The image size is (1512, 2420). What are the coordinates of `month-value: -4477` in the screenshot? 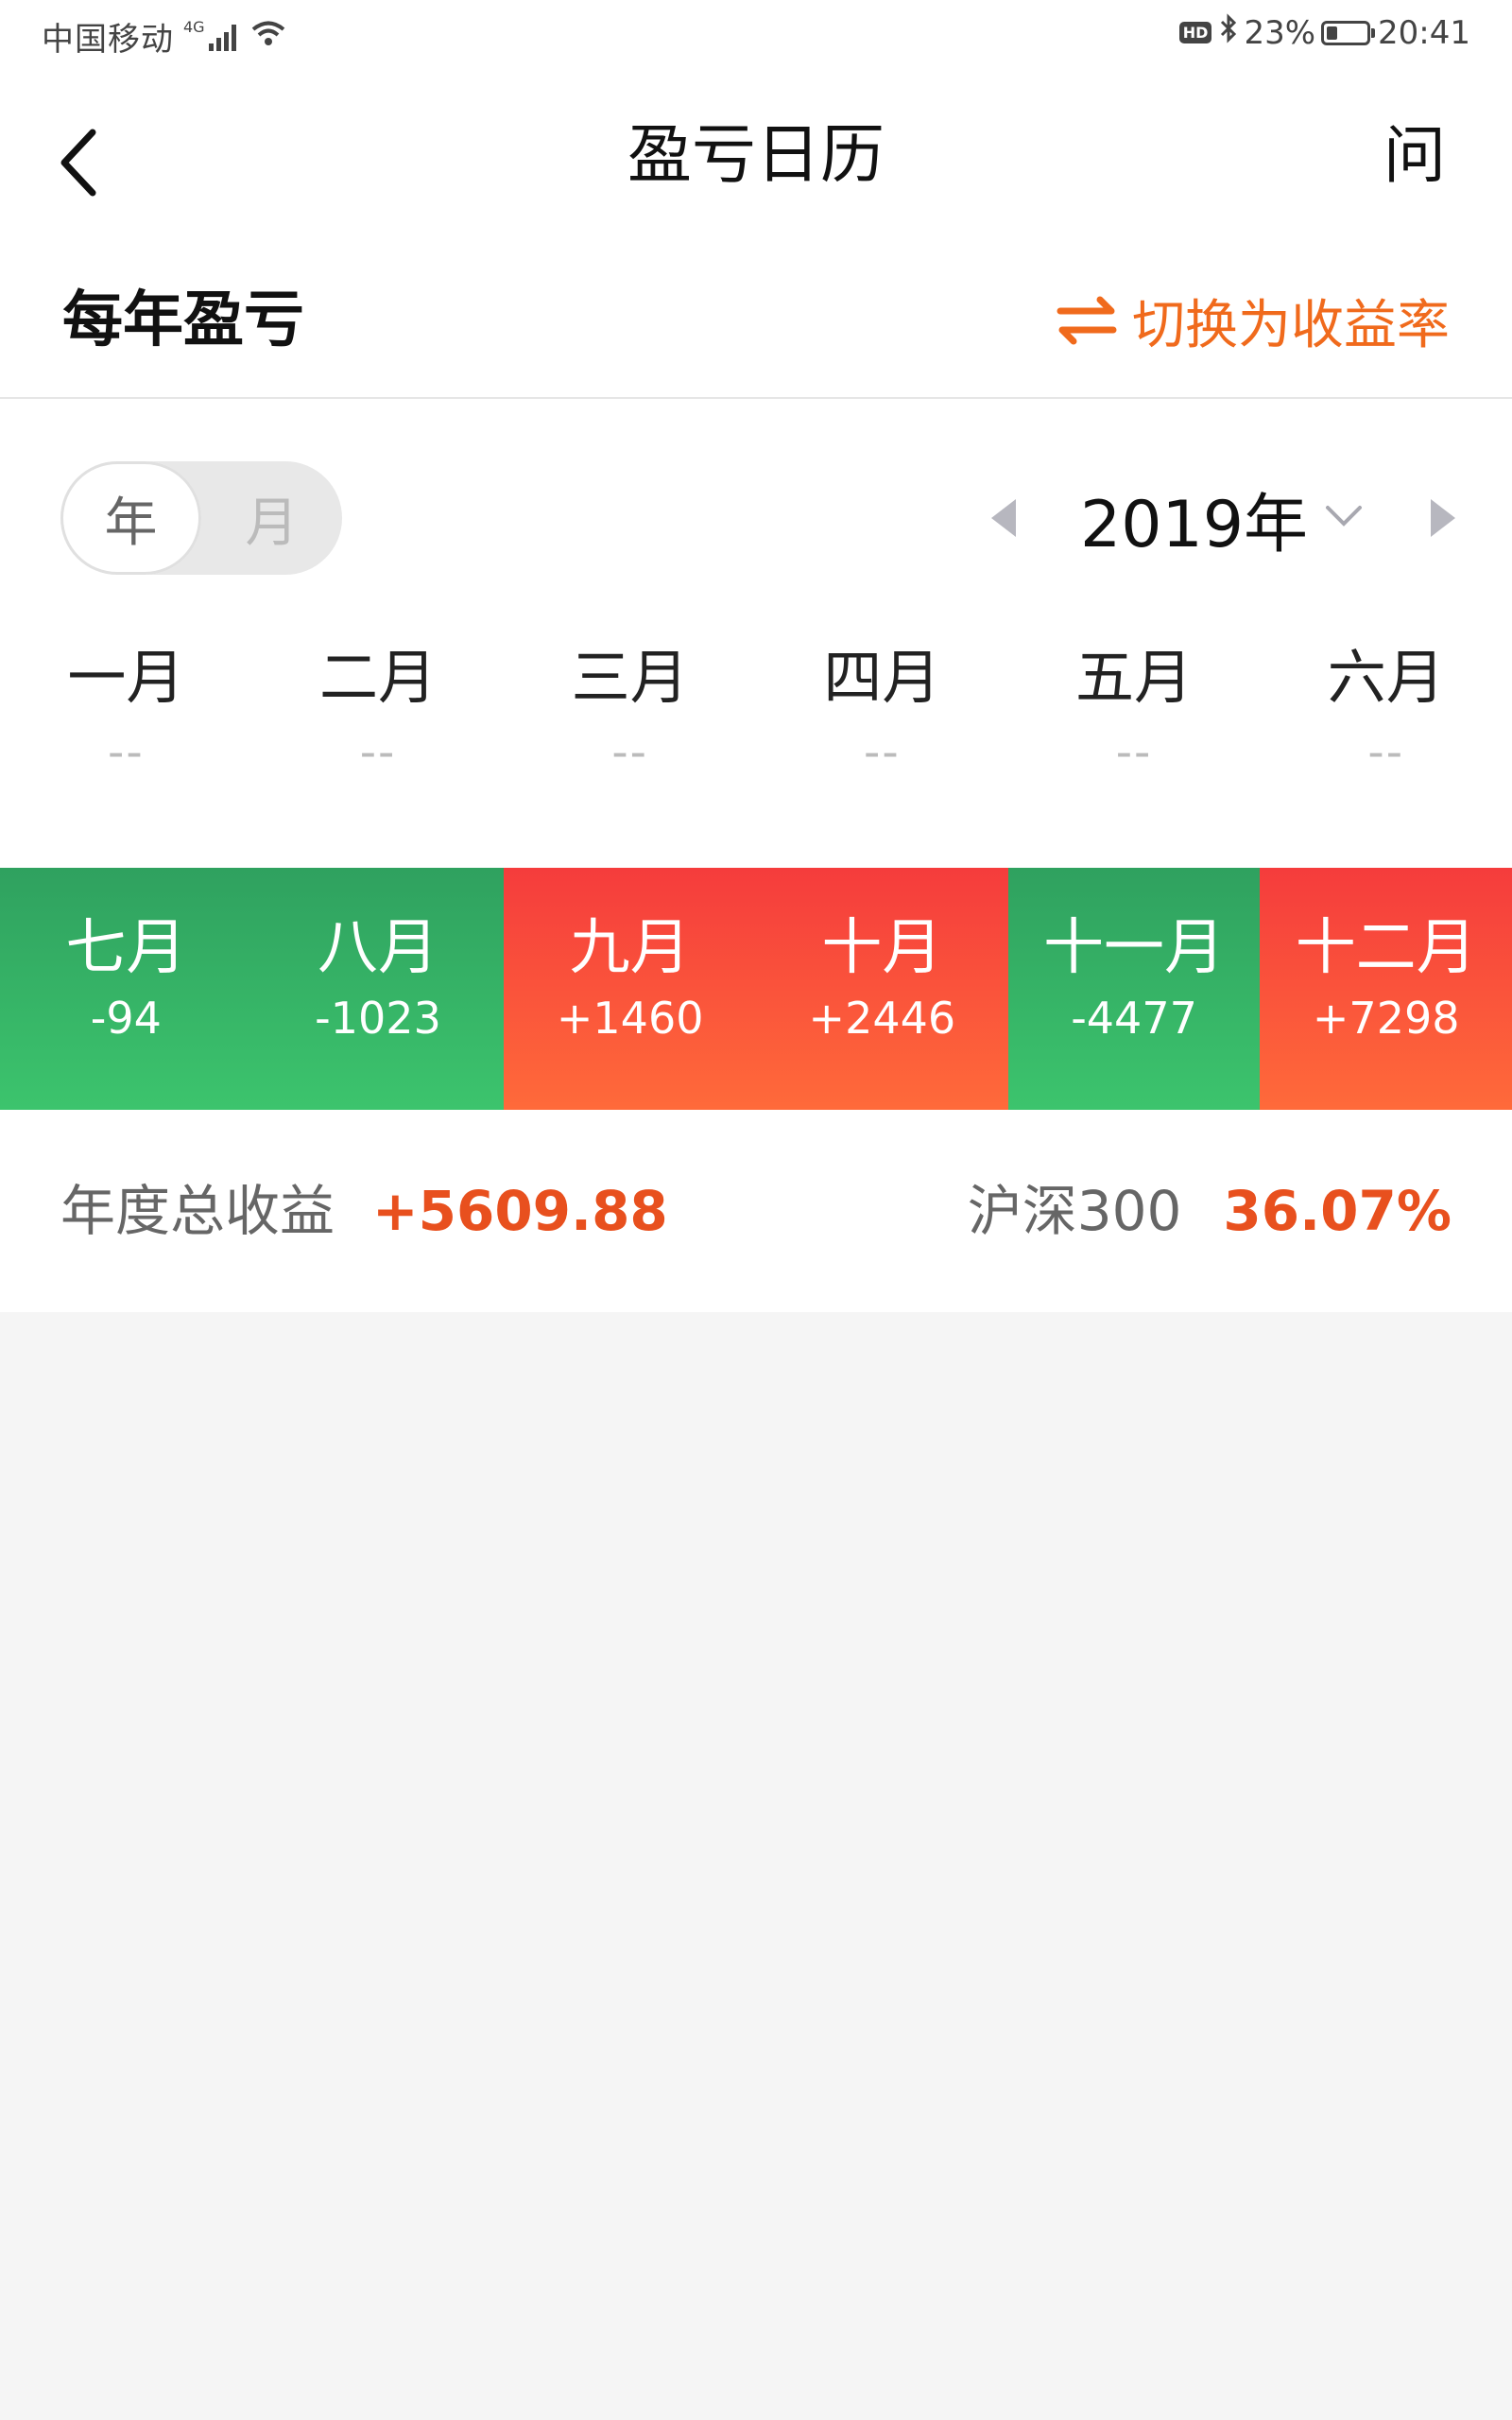 It's located at (1134, 1019).